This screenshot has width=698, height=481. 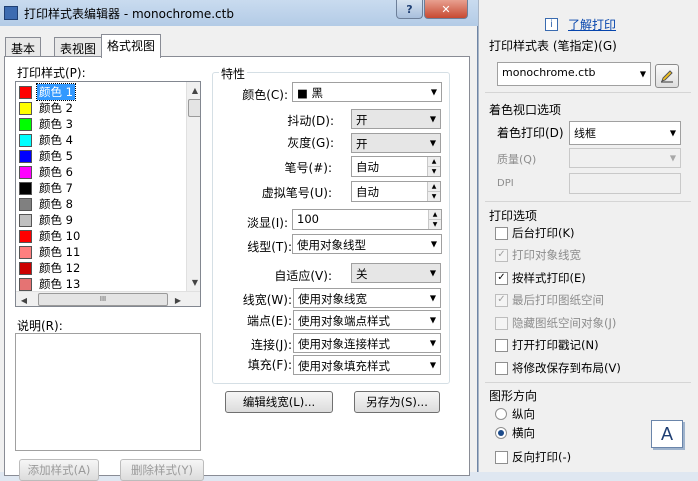 What do you see at coordinates (40, 326) in the screenshot?
I see `description-label: 说明(R):` at bounding box center [40, 326].